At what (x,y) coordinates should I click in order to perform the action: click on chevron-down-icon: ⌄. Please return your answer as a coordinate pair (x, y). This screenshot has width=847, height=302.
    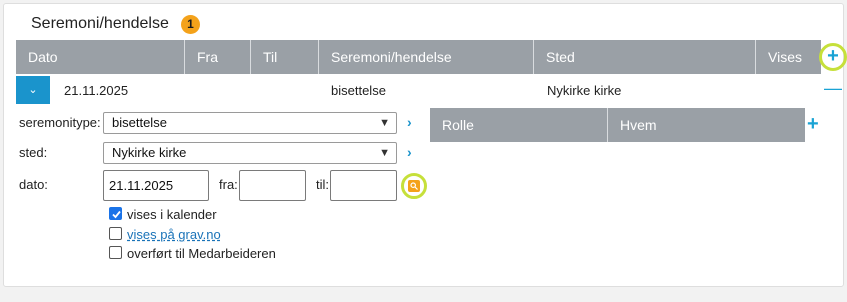
    Looking at the image, I should click on (33, 90).